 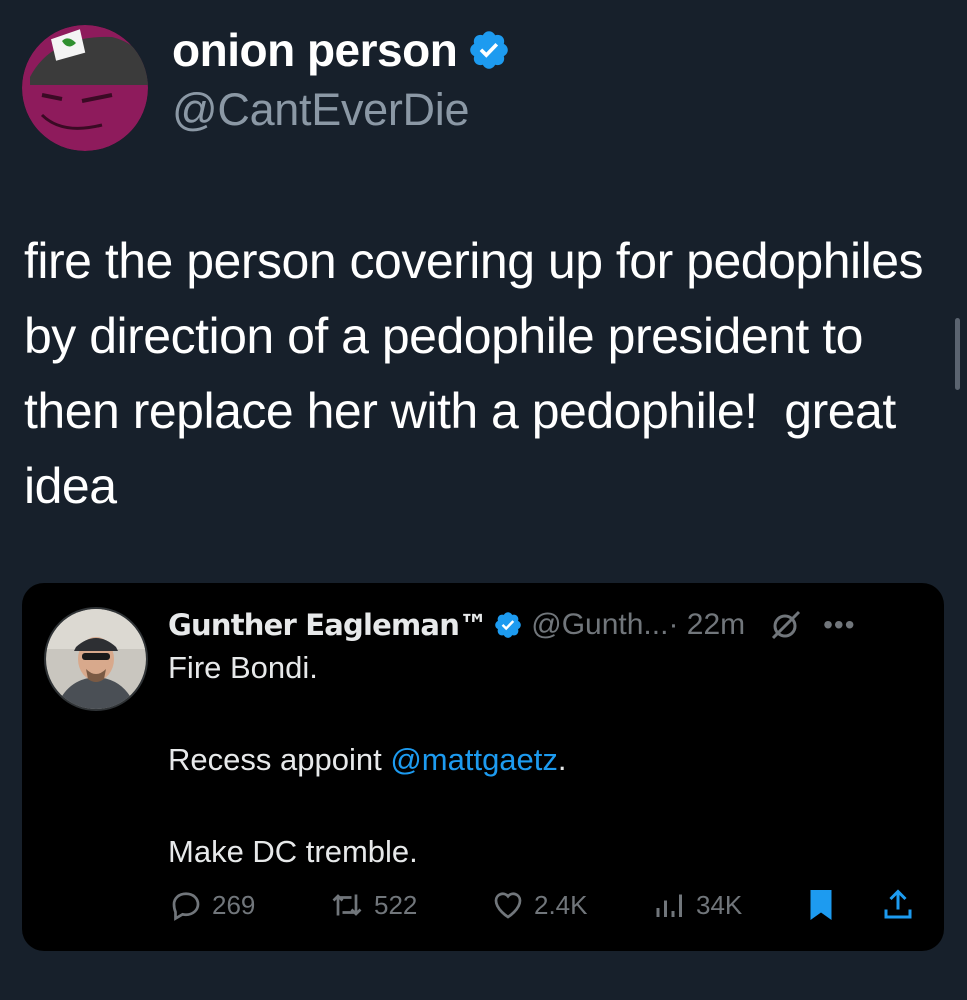 I want to click on author-info: onion person @CantEverDie, so click(x=341, y=79).